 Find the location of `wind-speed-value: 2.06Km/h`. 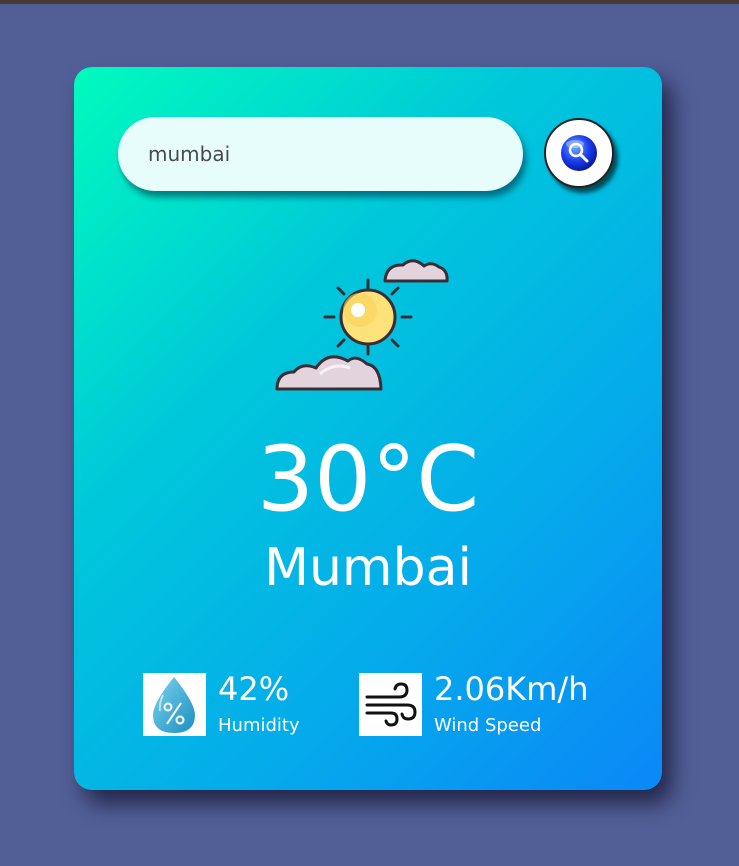

wind-speed-value: 2.06Km/h is located at coordinates (511, 689).